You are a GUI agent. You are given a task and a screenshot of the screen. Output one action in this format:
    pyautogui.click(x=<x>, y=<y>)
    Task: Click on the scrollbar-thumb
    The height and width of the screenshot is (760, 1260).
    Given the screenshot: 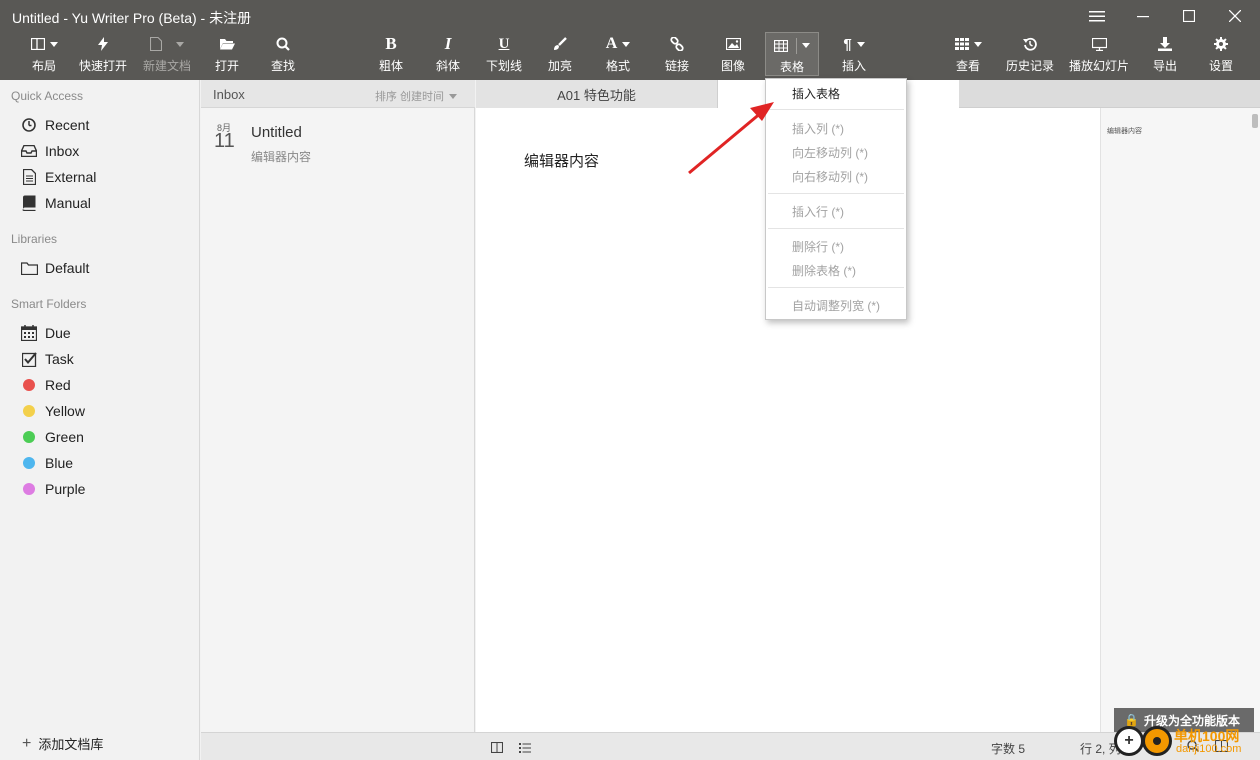 What is the action you would take?
    pyautogui.click(x=1255, y=121)
    